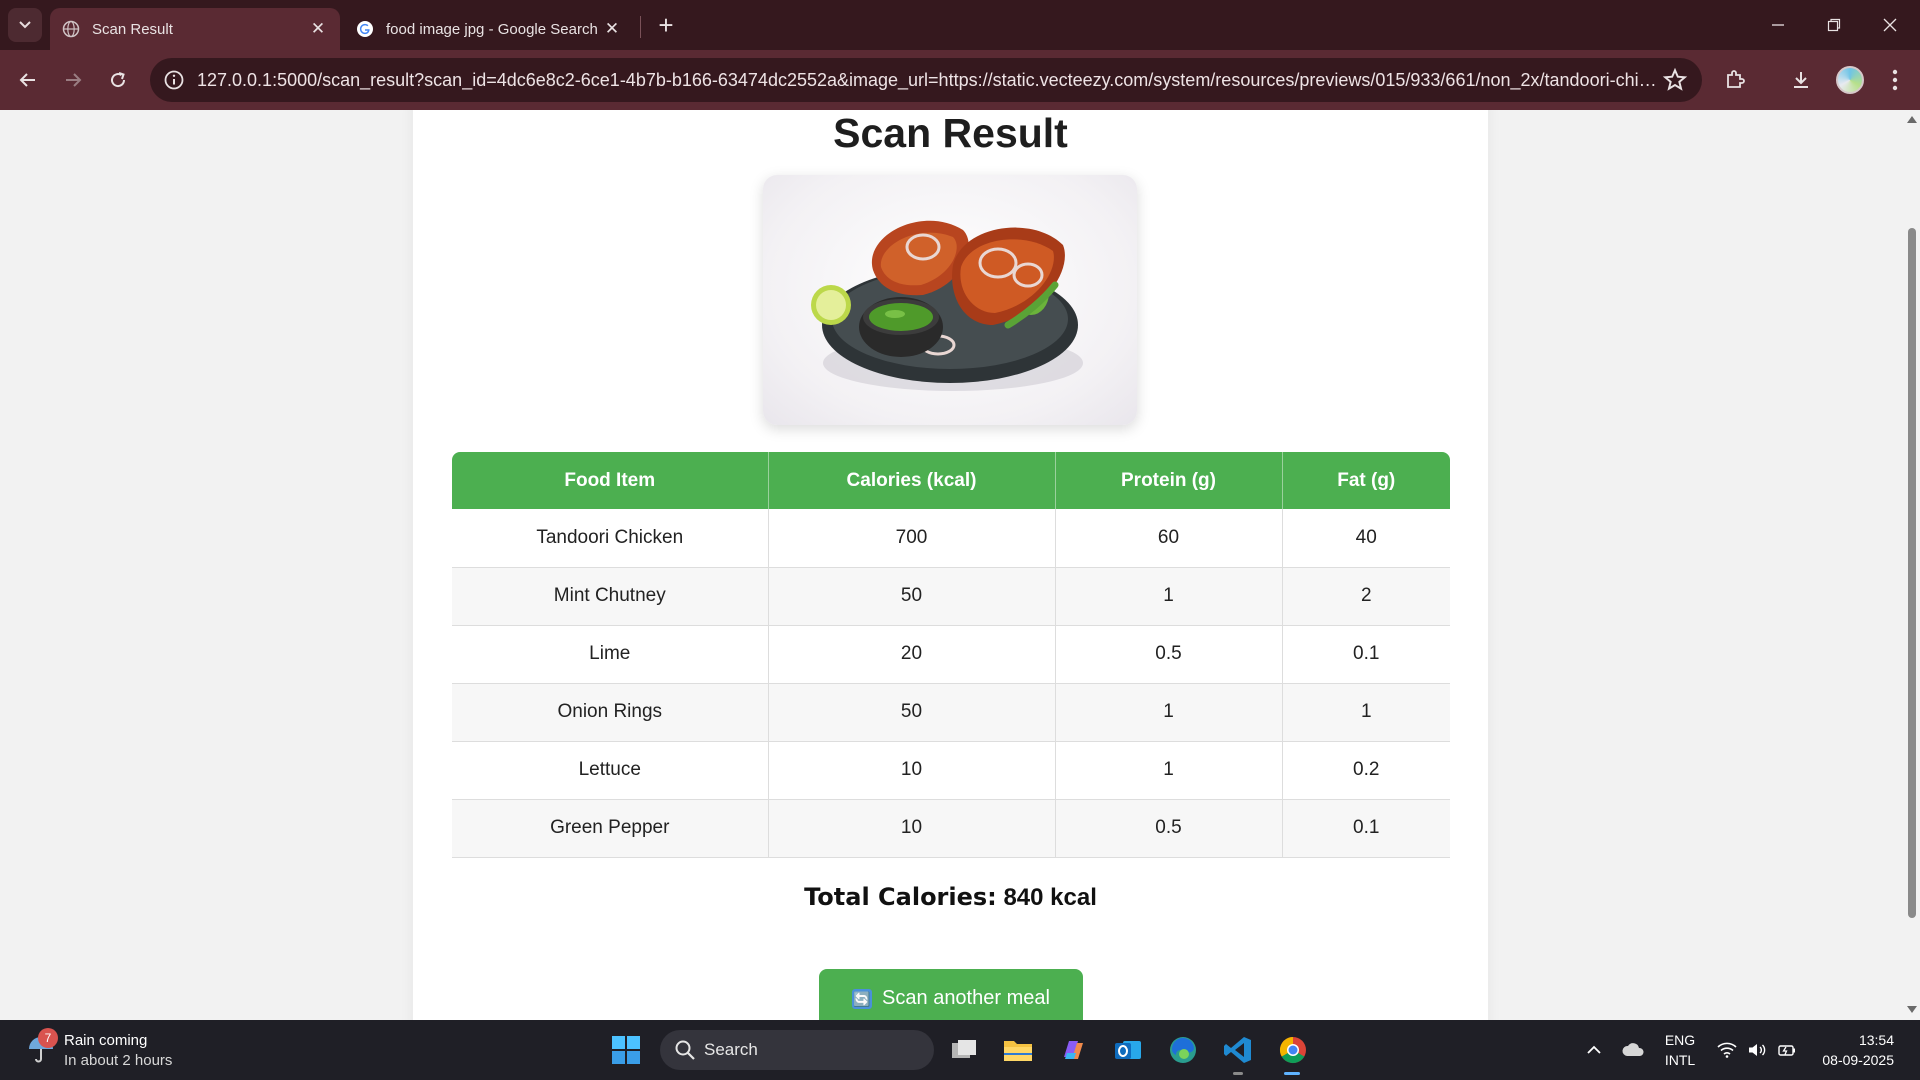 This screenshot has height=1080, width=1920. Describe the element at coordinates (28, 80) in the screenshot. I see `back-button` at that location.